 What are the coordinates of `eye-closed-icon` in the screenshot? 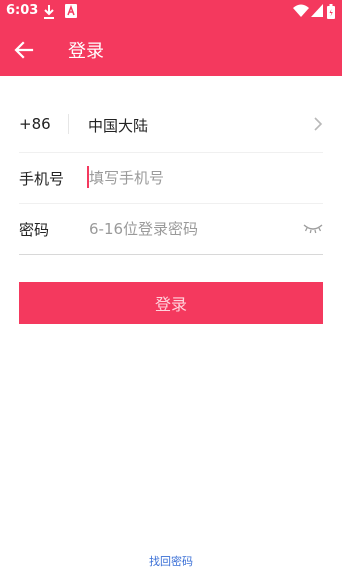 It's located at (313, 228).